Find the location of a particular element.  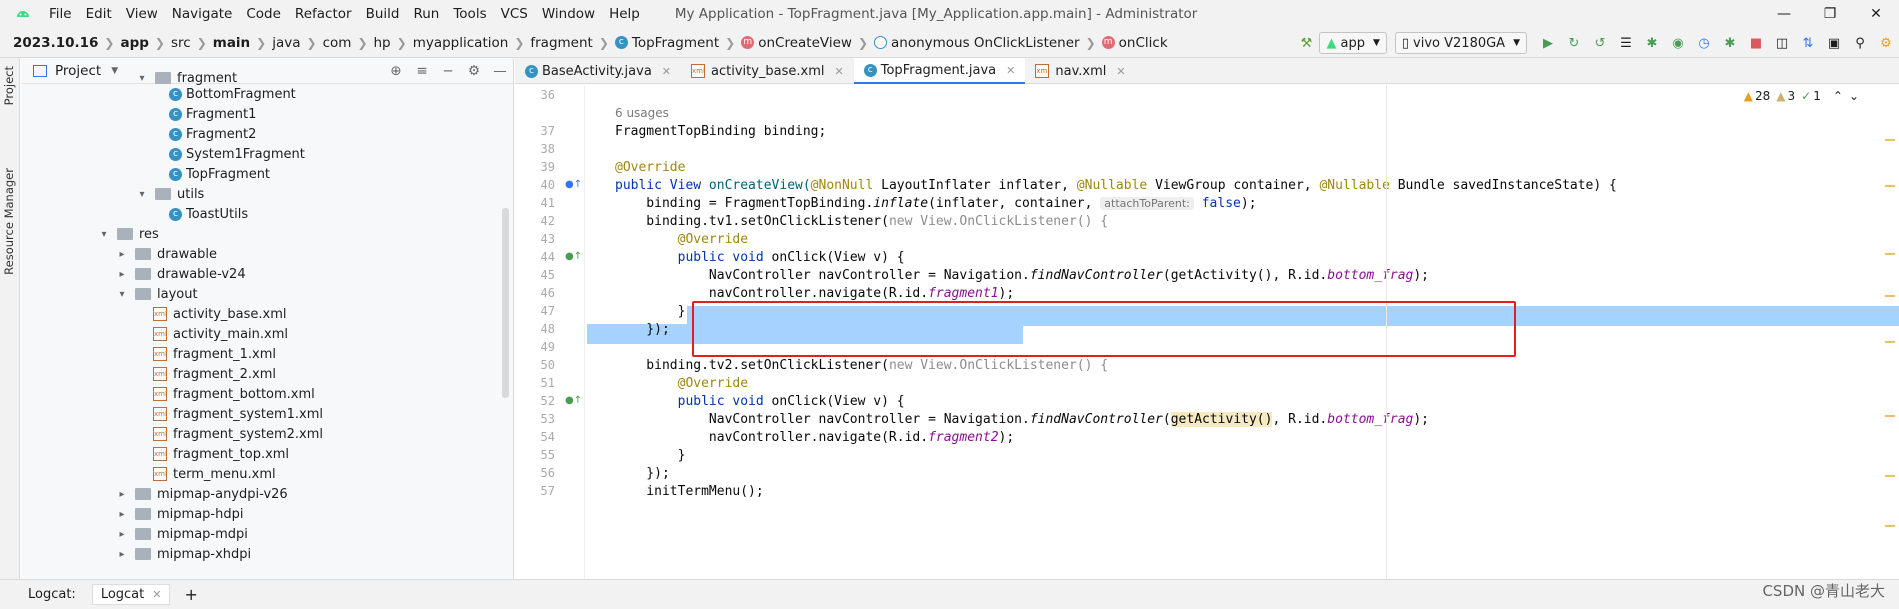

crumb-oncreateview: m onCreateView is located at coordinates (796, 43).